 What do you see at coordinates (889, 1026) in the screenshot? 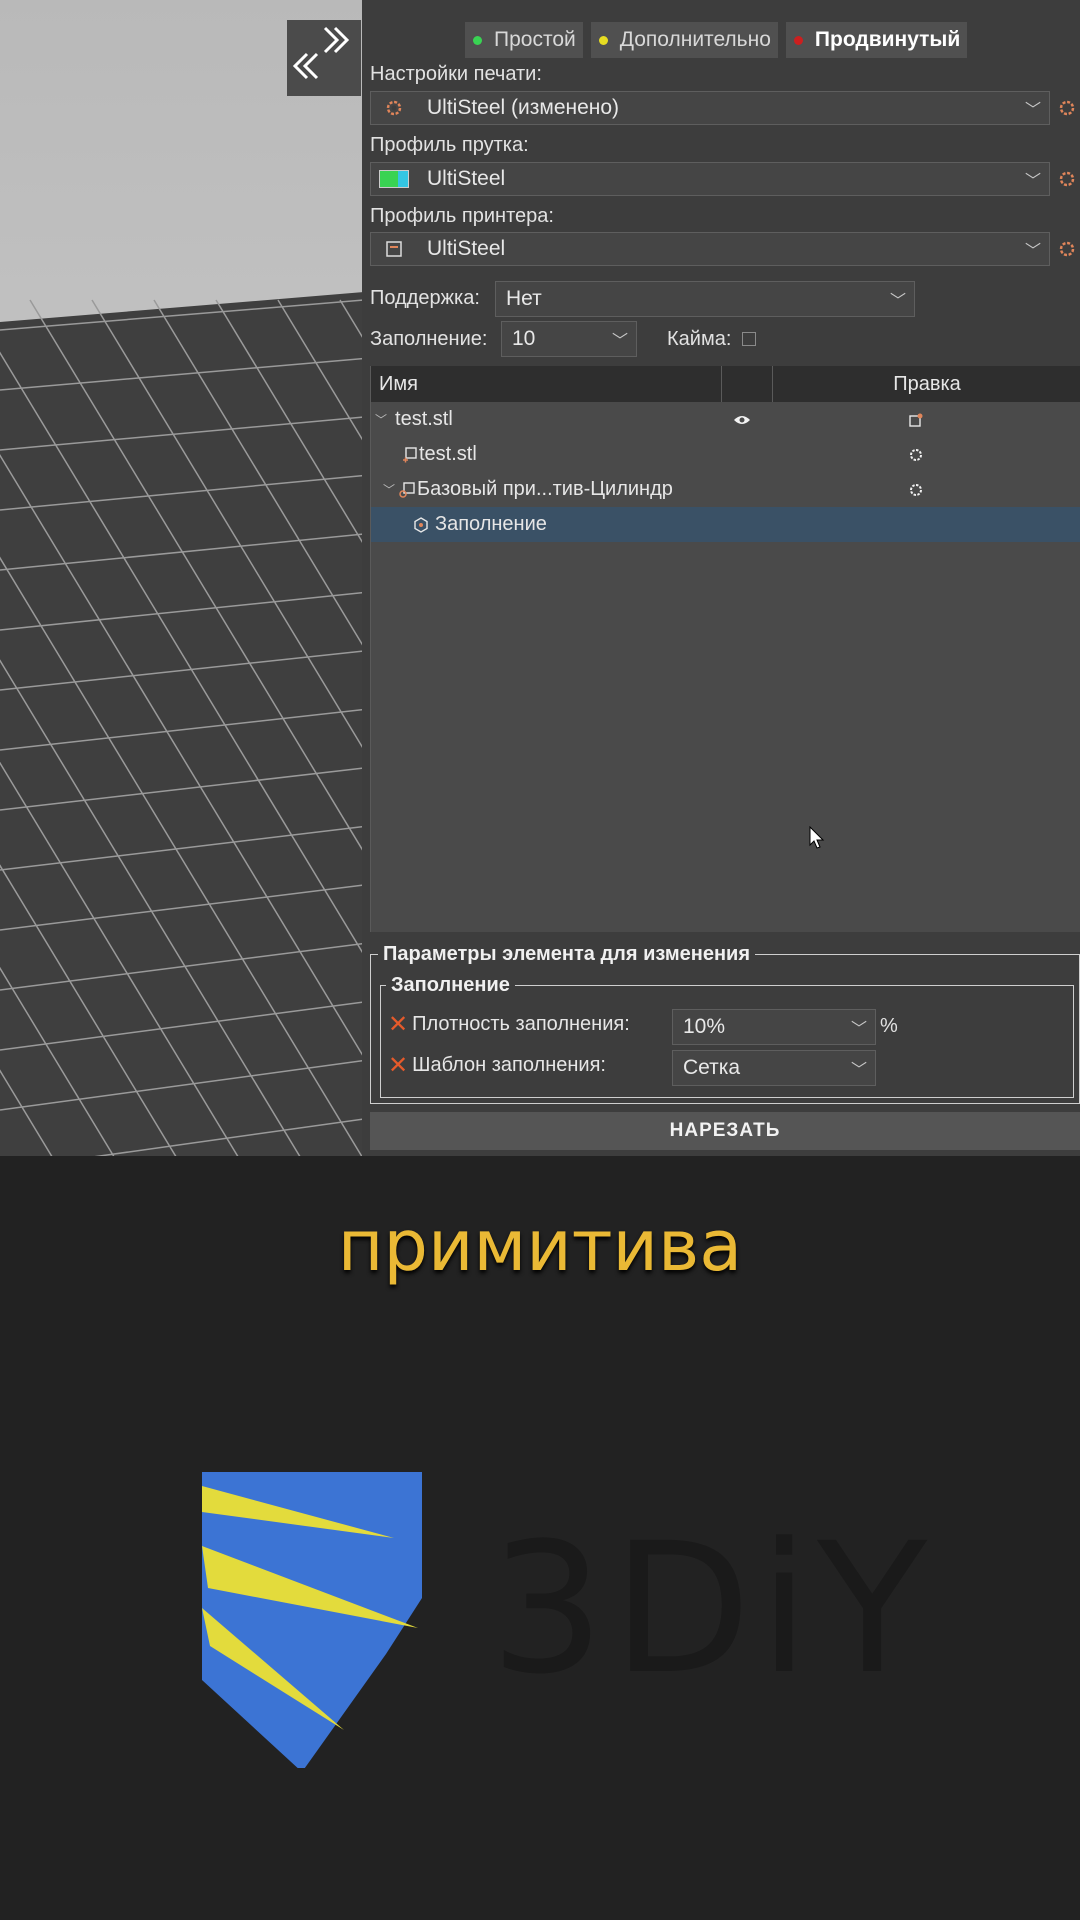
I see `density-unit: %` at bounding box center [889, 1026].